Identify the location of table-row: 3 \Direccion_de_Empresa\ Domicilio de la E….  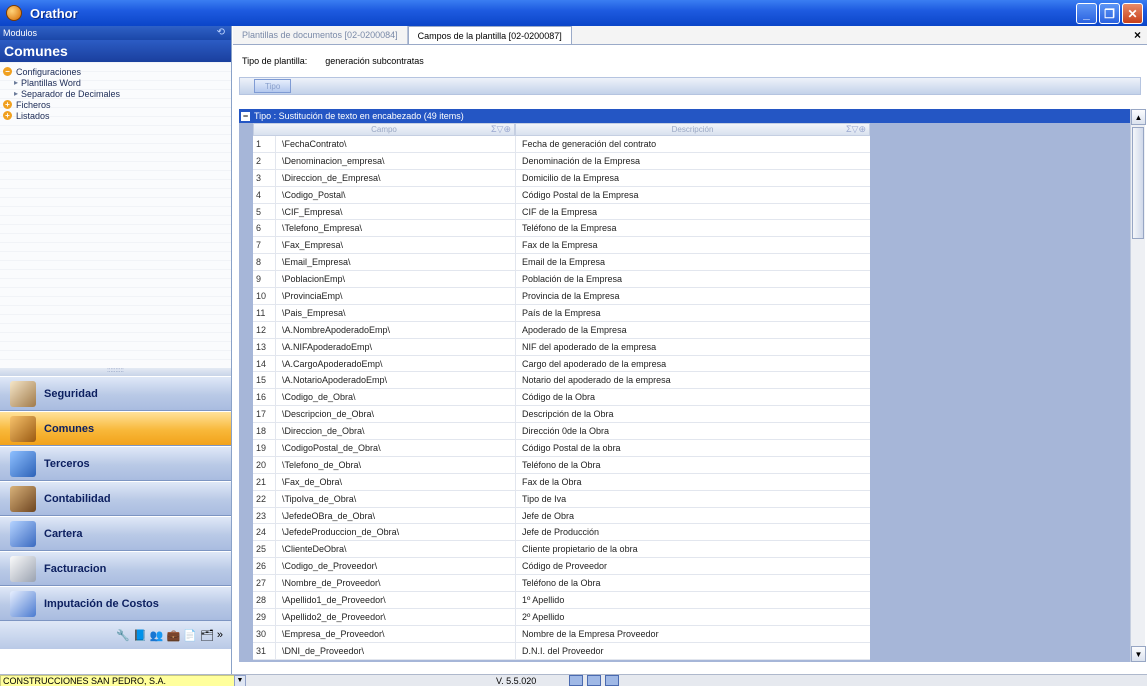
(686, 178).